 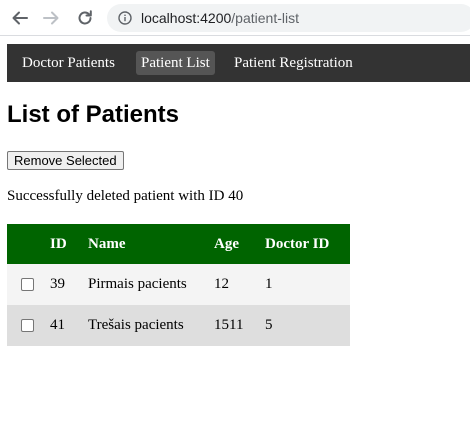 I want to click on remove-selected-button: Remove Selected, so click(x=65, y=160).